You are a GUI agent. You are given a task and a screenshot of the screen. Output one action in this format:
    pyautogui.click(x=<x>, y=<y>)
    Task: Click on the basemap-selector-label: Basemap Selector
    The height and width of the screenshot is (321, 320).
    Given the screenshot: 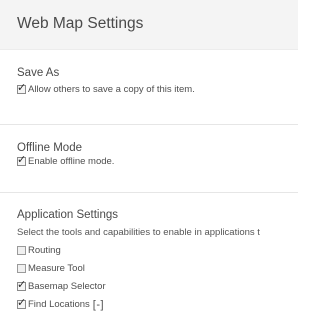 What is the action you would take?
    pyautogui.click(x=67, y=286)
    